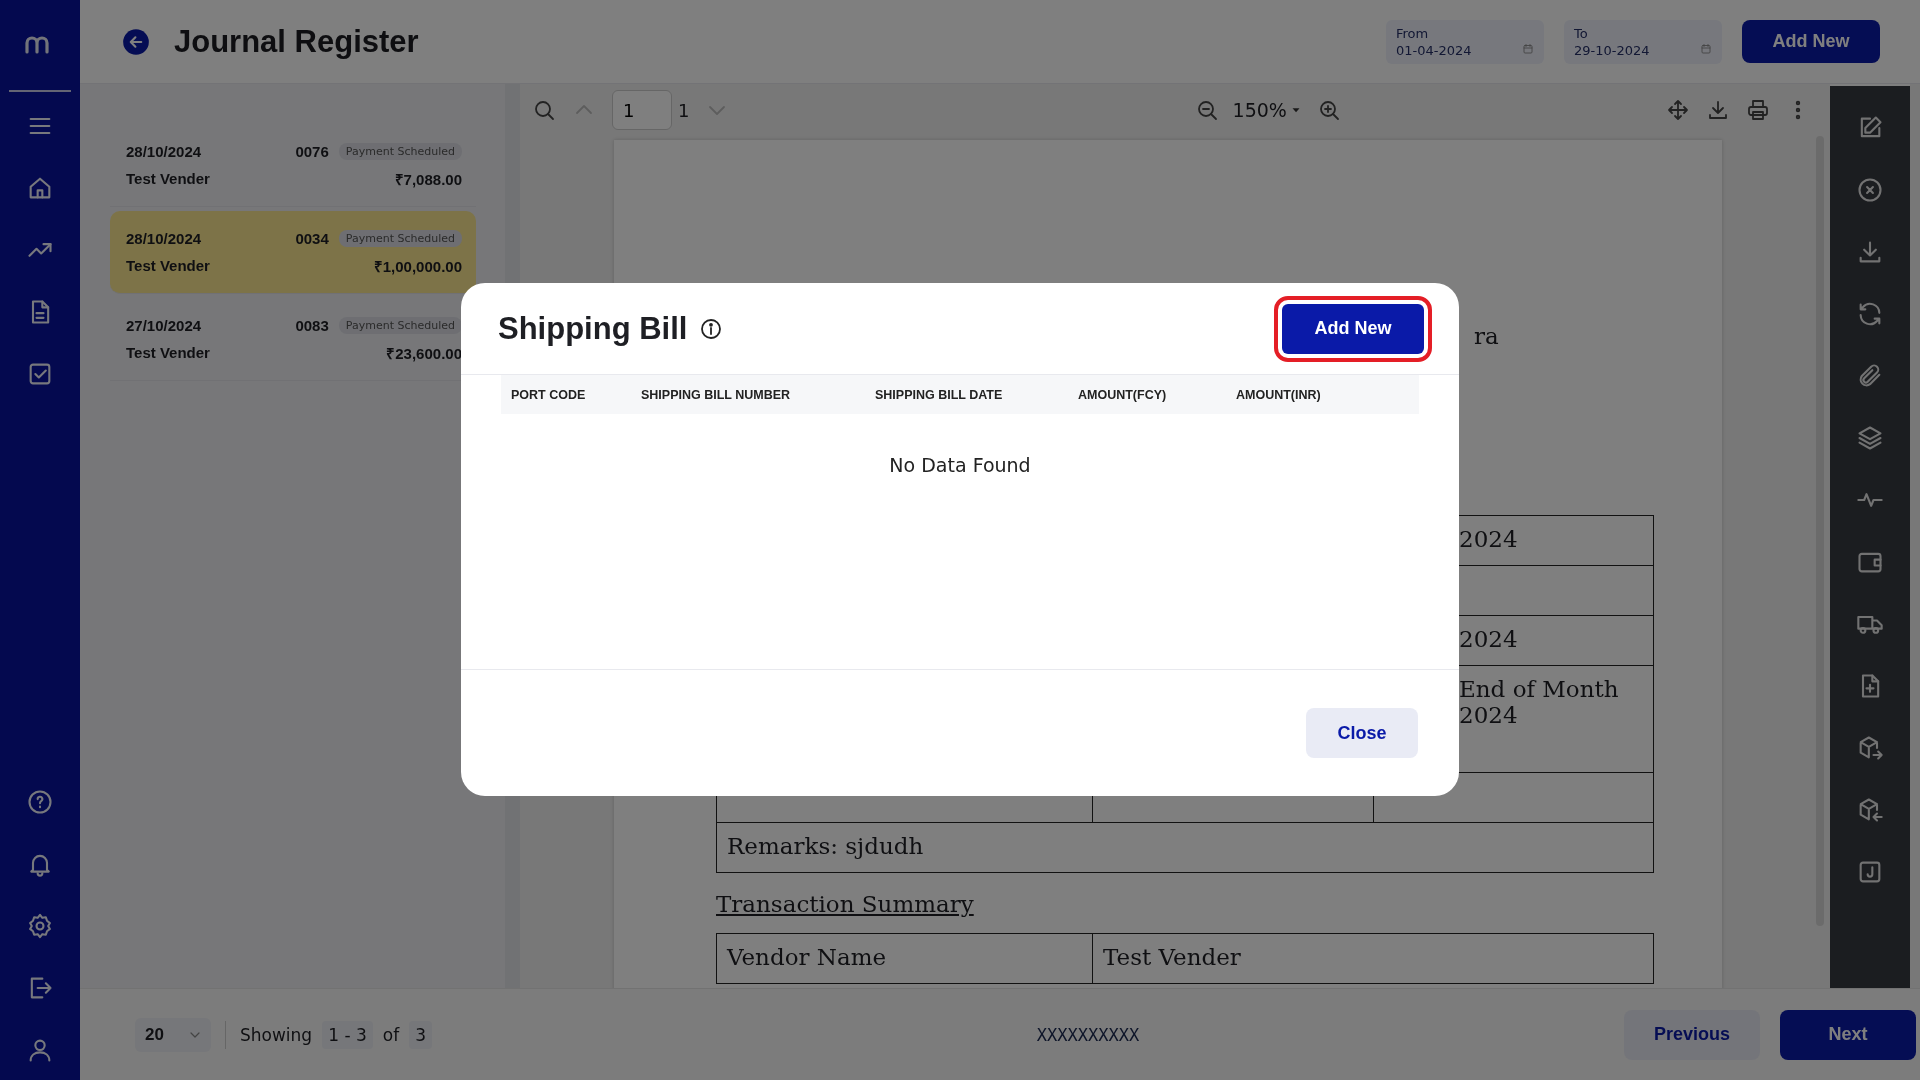 The width and height of the screenshot is (1920, 1080). I want to click on settings-icon, so click(40, 926).